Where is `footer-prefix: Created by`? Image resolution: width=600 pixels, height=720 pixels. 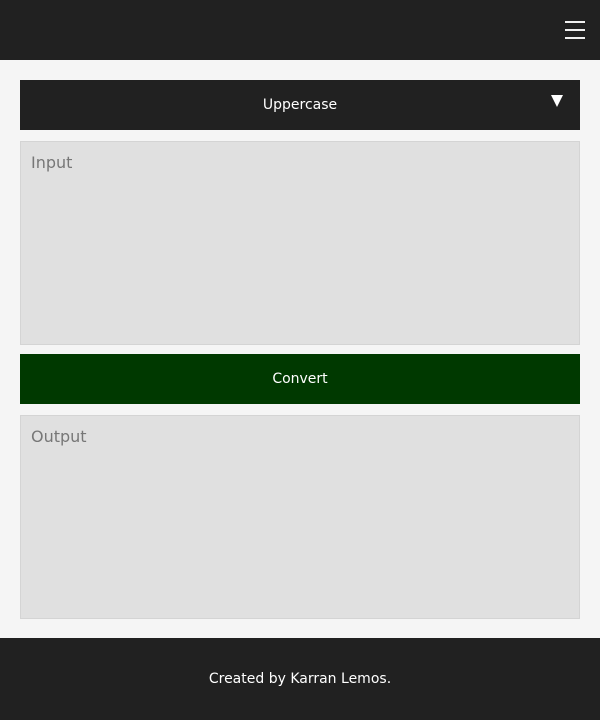
footer-prefix: Created by is located at coordinates (249, 679).